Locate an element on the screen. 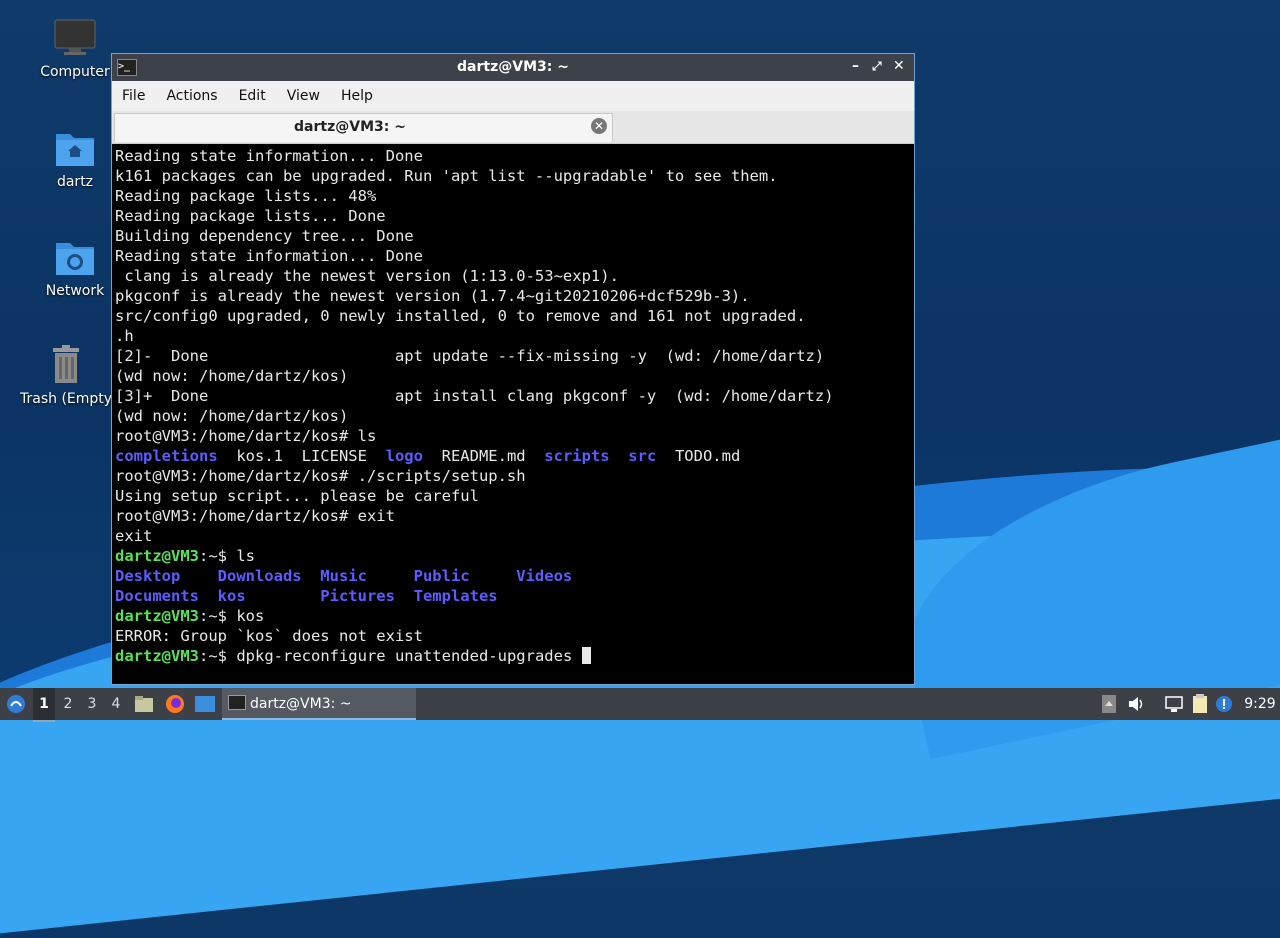 The width and height of the screenshot is (1280, 938). clipboard-icon is located at coordinates (1200, 704).